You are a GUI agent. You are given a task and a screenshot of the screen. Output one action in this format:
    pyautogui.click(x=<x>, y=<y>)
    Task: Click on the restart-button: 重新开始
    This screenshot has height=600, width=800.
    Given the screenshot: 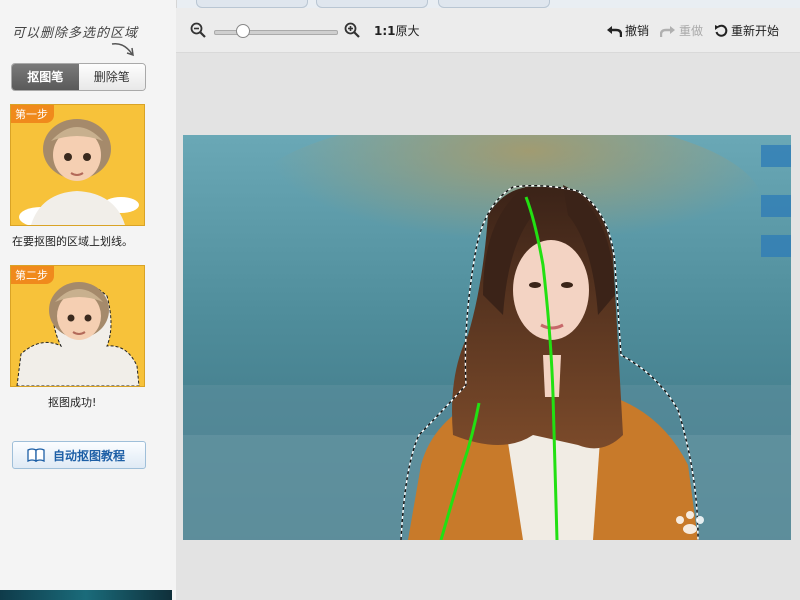 What is the action you would take?
    pyautogui.click(x=746, y=30)
    